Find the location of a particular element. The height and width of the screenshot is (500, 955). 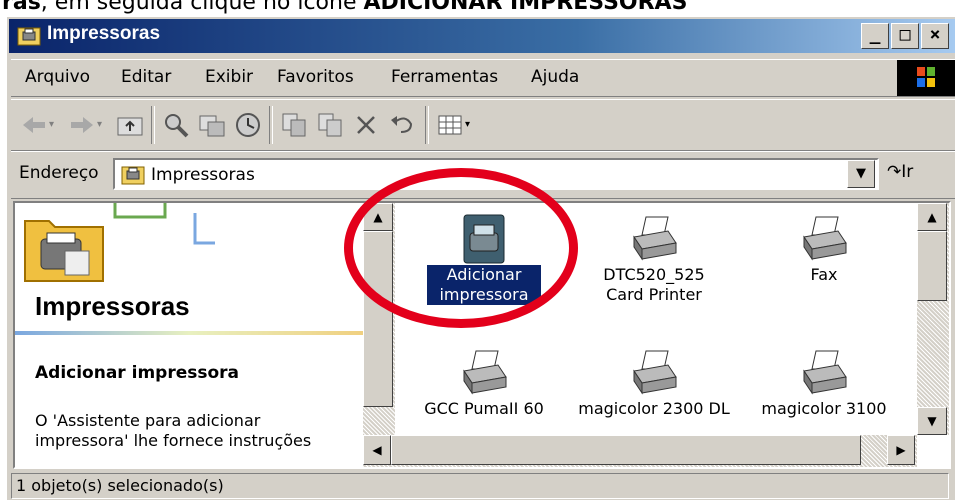

left-pane-scrollbar: ▲ ▼ is located at coordinates (379, 335).